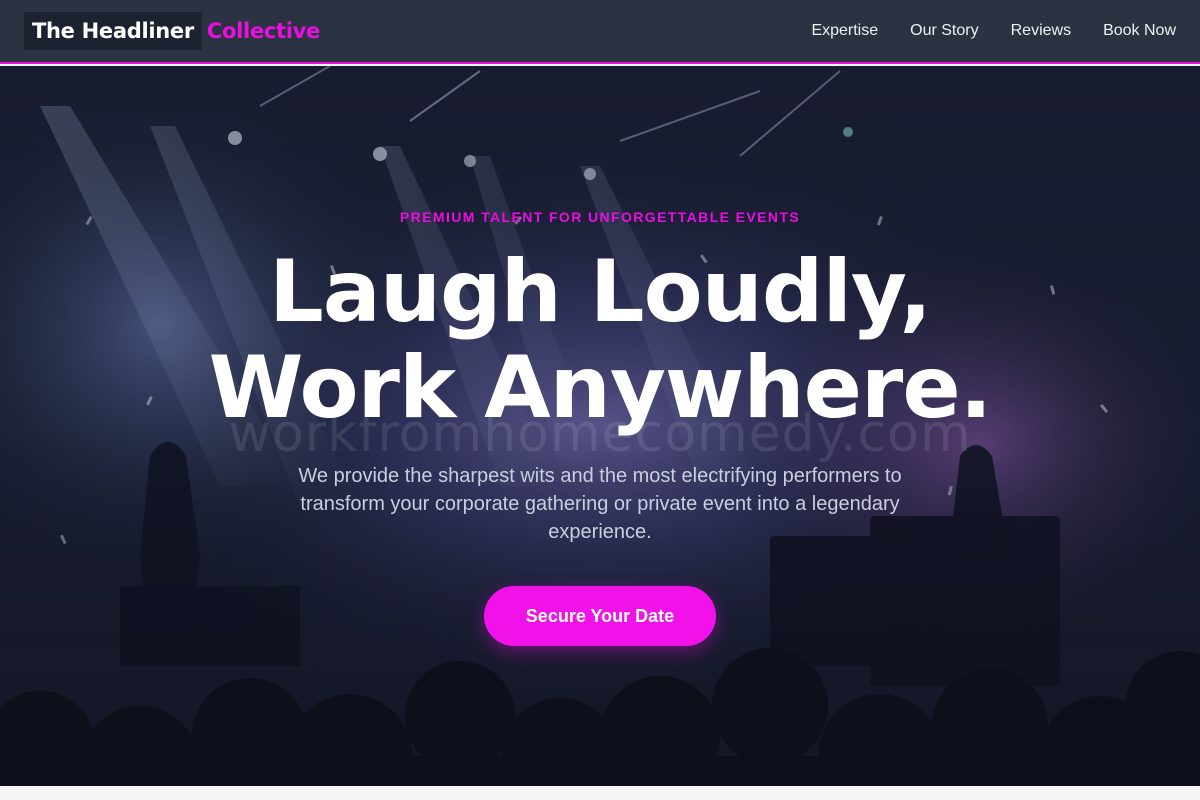  What do you see at coordinates (1041, 31) in the screenshot?
I see `nav-link-reviews: Reviews` at bounding box center [1041, 31].